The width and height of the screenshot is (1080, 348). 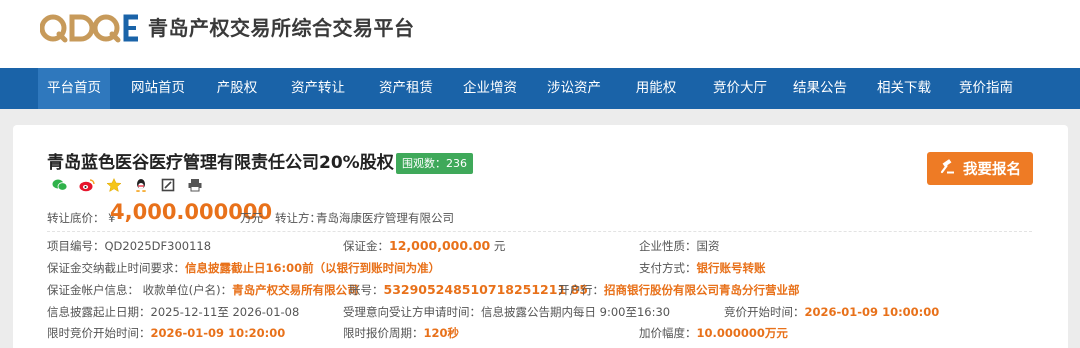 I want to click on increment-label: 加价幅度：, so click(x=668, y=333).